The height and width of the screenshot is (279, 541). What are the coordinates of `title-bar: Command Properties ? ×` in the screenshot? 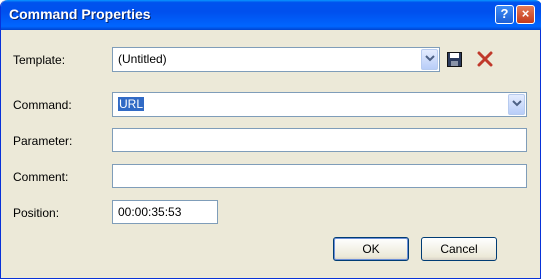 It's located at (271, 15).